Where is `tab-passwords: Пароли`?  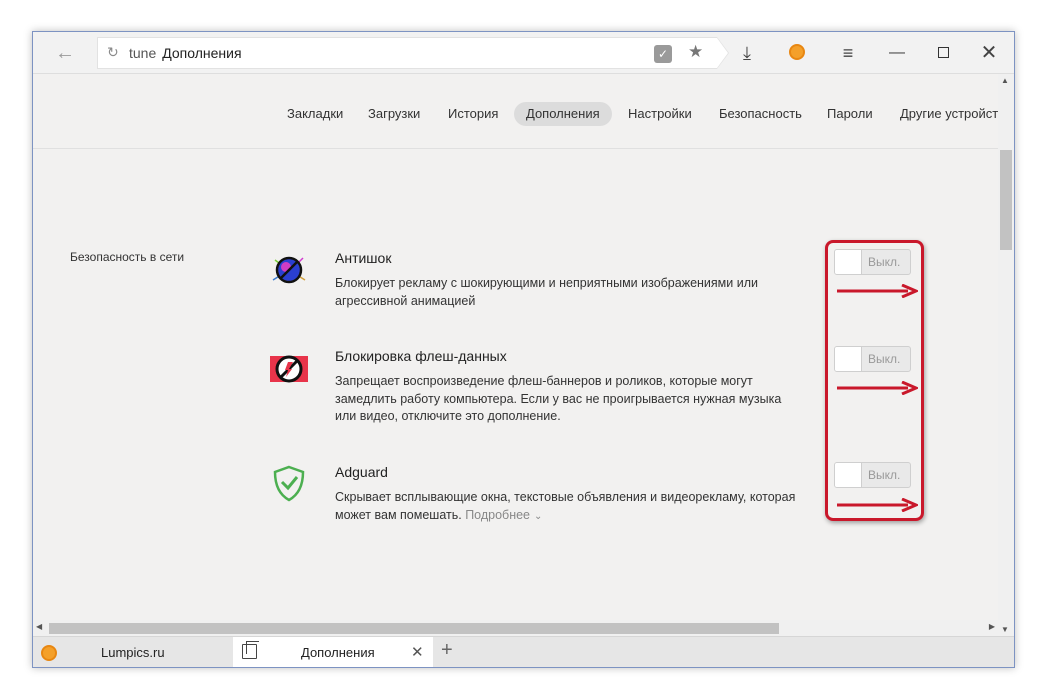 tab-passwords: Пароли is located at coordinates (850, 114).